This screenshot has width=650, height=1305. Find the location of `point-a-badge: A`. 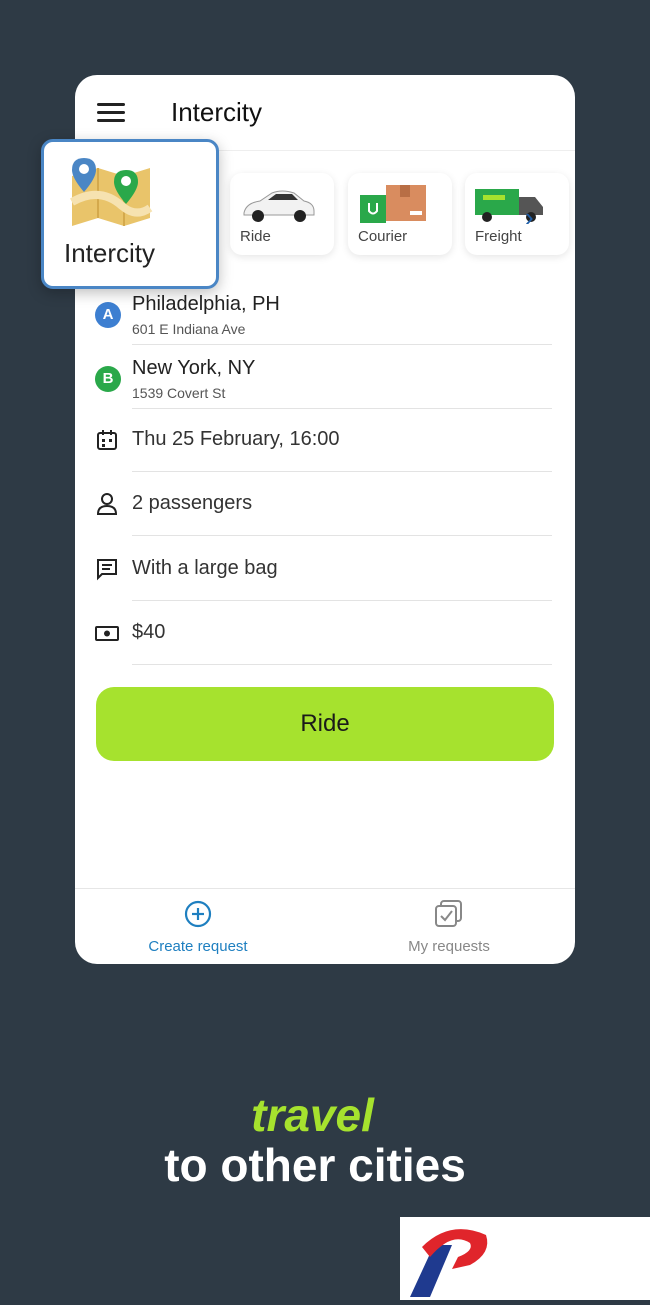

point-a-badge: A is located at coordinates (108, 315).